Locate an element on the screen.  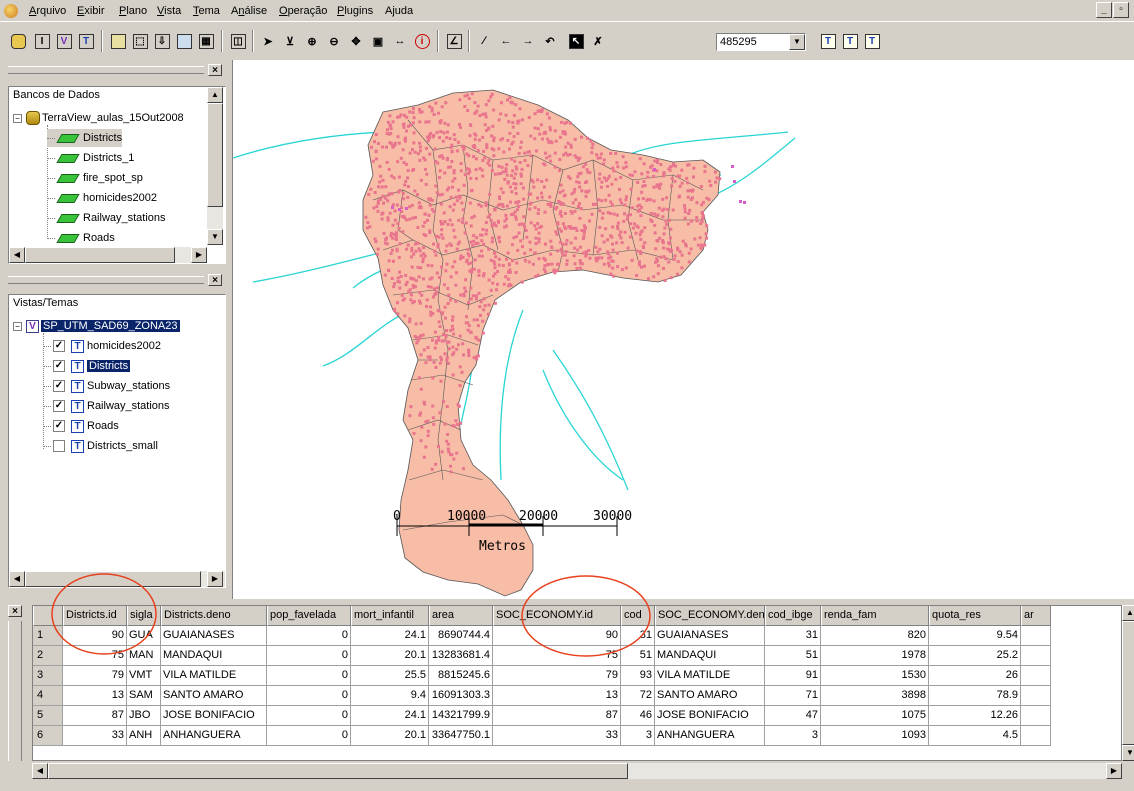
table-cell: 72 is located at coordinates (638, 696).